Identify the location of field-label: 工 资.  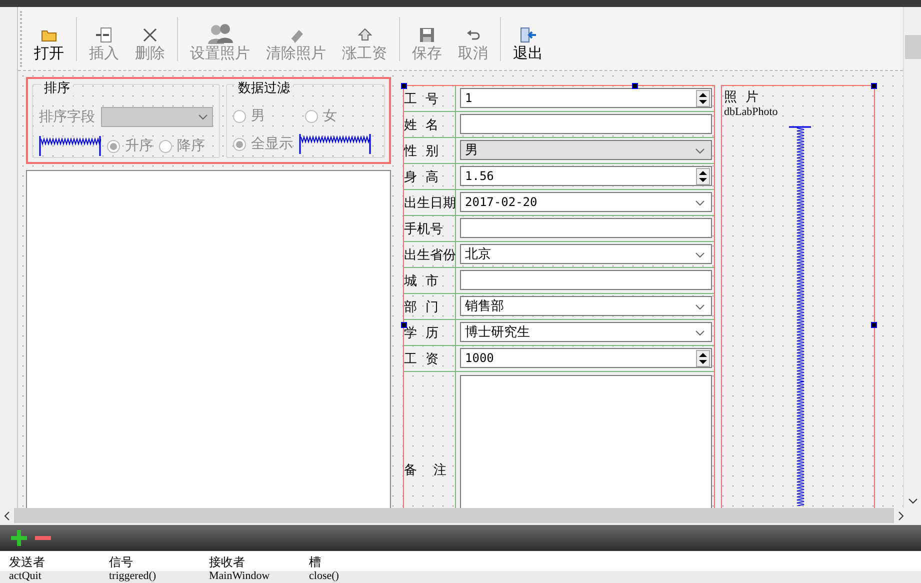
(430, 359).